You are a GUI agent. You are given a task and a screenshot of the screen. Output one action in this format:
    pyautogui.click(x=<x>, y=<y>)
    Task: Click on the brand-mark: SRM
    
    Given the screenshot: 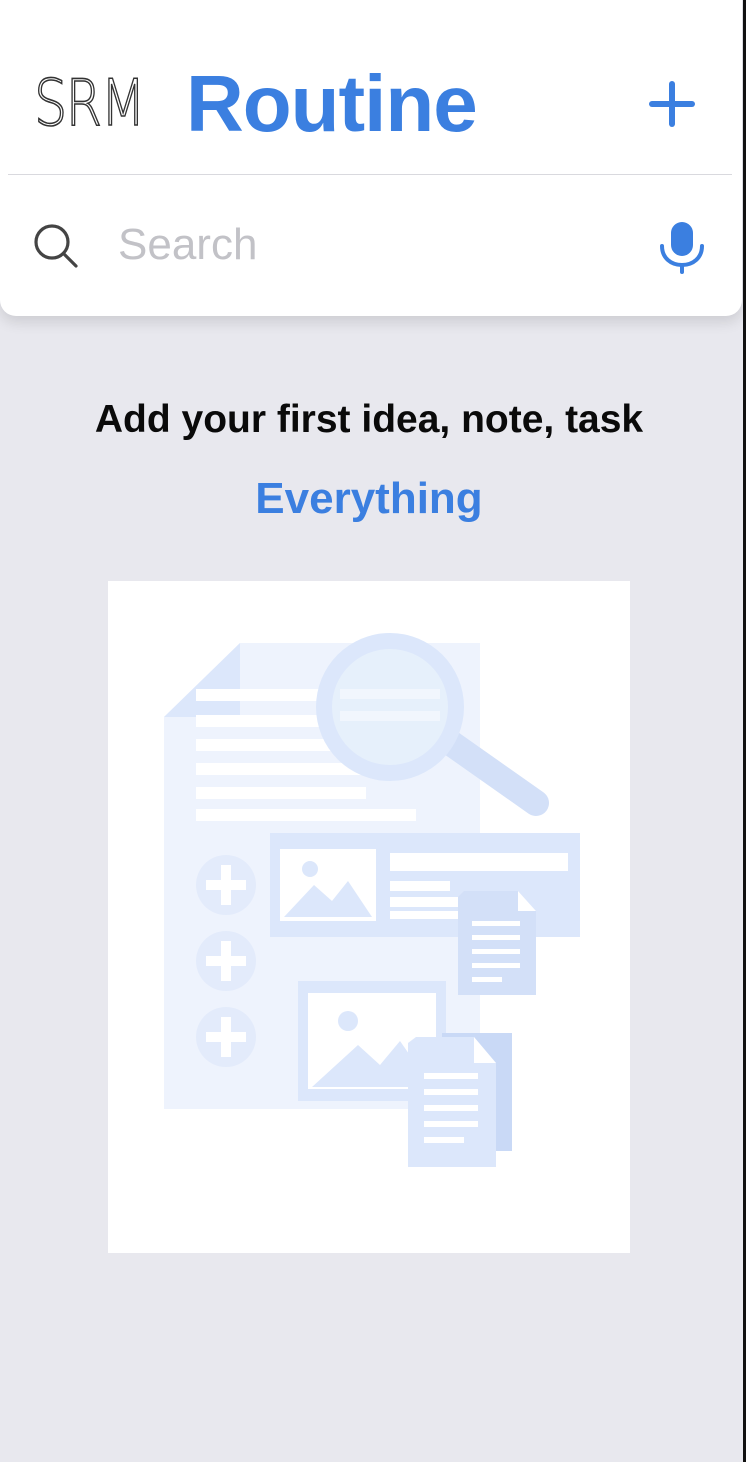 What is the action you would take?
    pyautogui.click(x=89, y=104)
    